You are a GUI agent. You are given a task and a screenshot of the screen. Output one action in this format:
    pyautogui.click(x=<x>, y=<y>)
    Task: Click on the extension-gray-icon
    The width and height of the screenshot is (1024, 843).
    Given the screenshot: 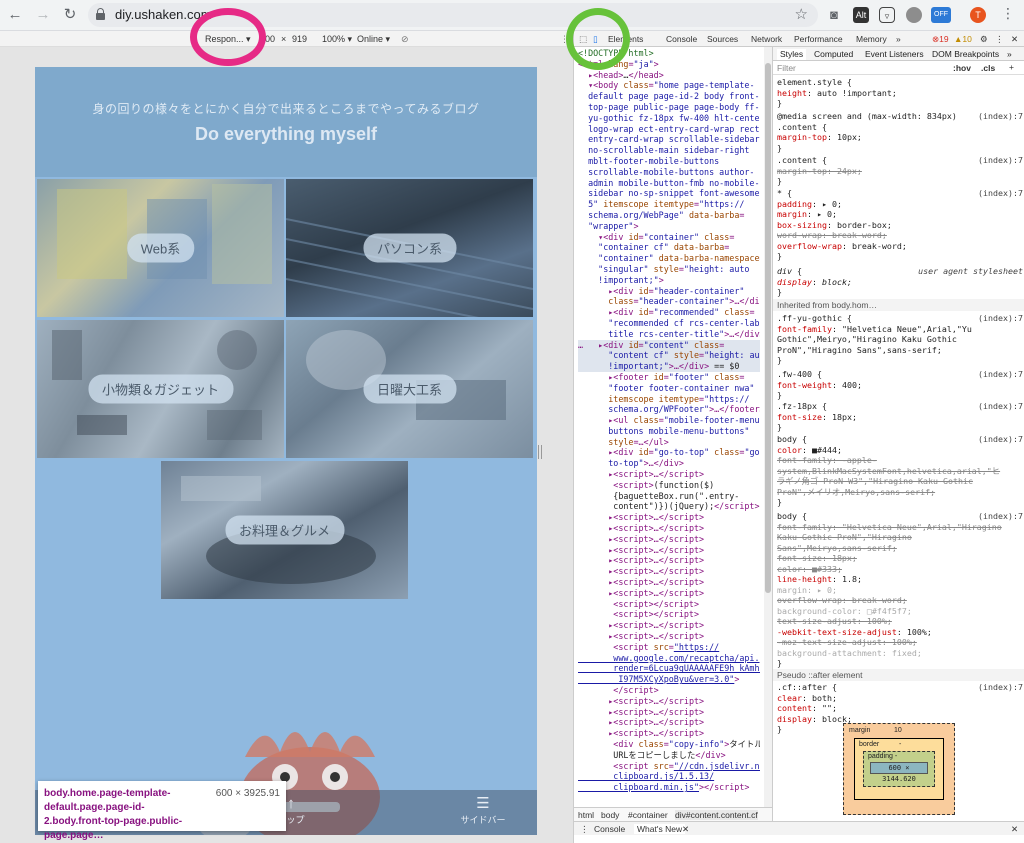 What is the action you would take?
    pyautogui.click(x=914, y=15)
    